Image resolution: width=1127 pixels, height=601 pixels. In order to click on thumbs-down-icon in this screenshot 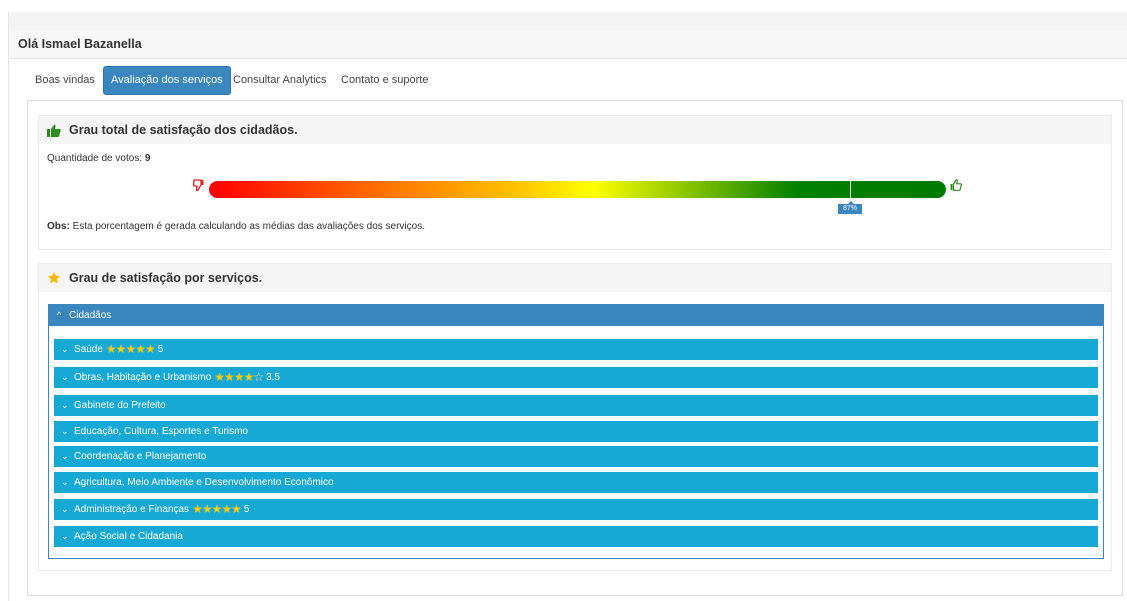, I will do `click(198, 185)`.